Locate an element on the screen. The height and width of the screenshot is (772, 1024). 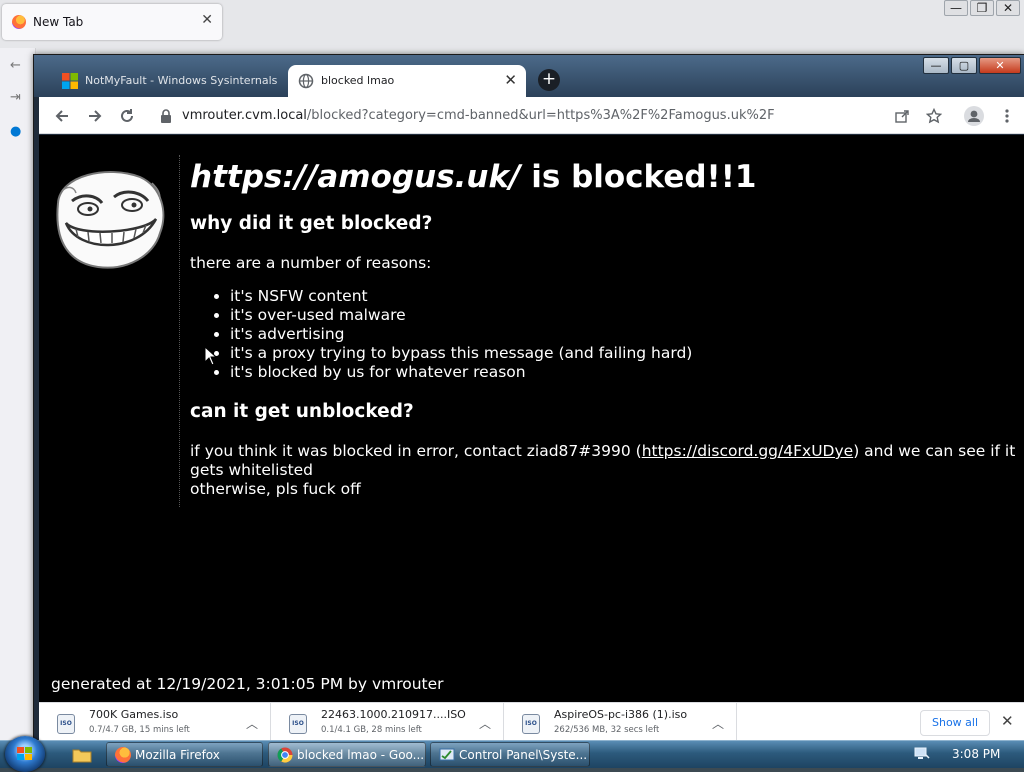
firefox-caption-buttons: — ❐ ✕ is located at coordinates (982, 8).